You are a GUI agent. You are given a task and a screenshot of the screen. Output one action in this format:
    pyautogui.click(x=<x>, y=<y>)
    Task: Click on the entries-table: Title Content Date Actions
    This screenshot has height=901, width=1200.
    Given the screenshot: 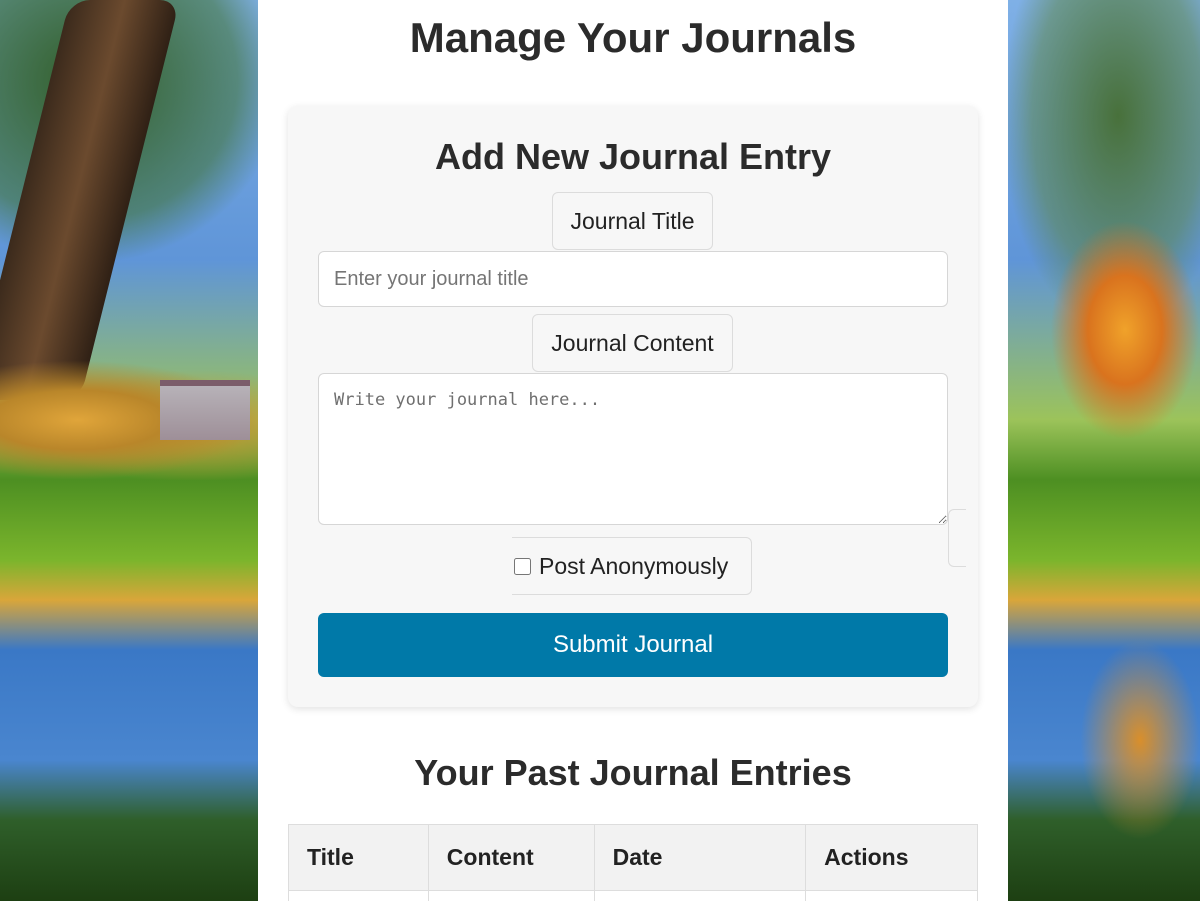 What is the action you would take?
    pyautogui.click(x=633, y=862)
    